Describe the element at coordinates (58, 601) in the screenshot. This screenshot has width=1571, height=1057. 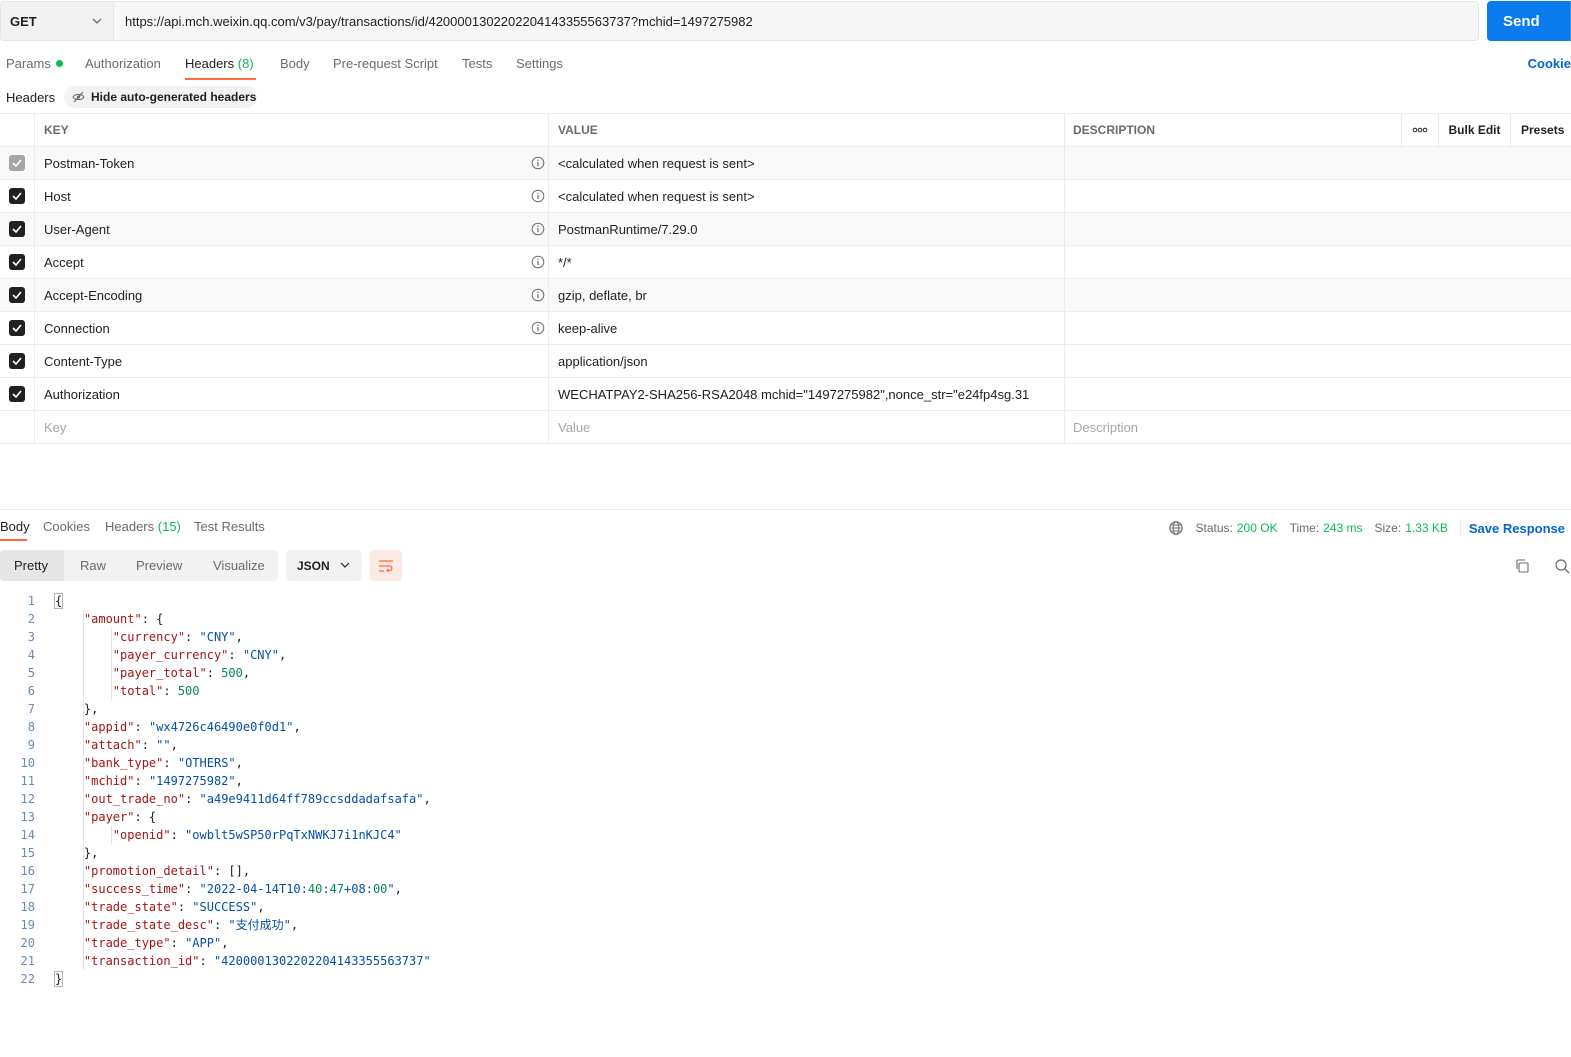
I see `code-text: {` at that location.